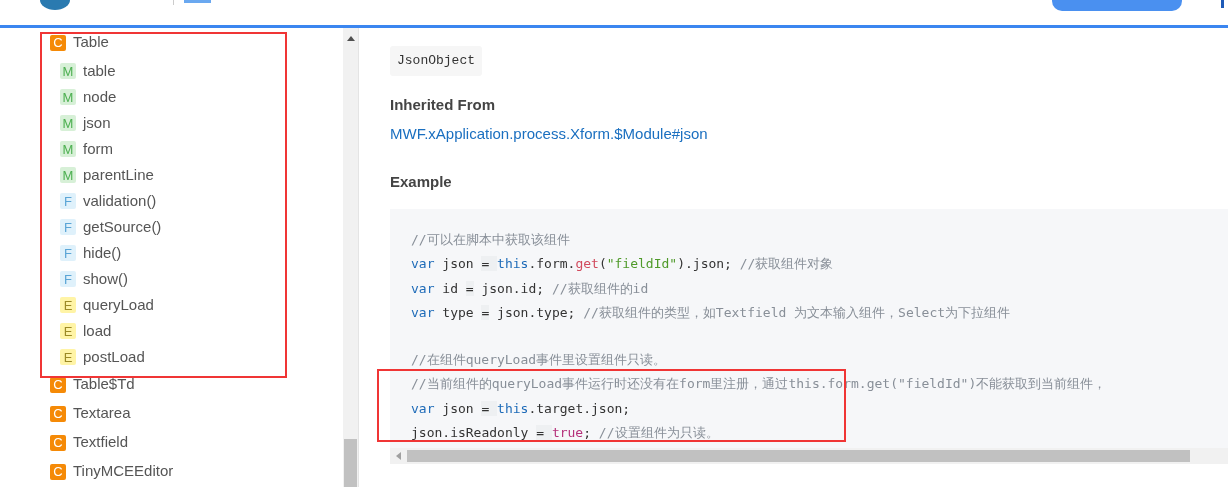  Describe the element at coordinates (622, 264) in the screenshot. I see `code-line: var json = this.form.get("fieldId").json; //获取组件对象` at that location.